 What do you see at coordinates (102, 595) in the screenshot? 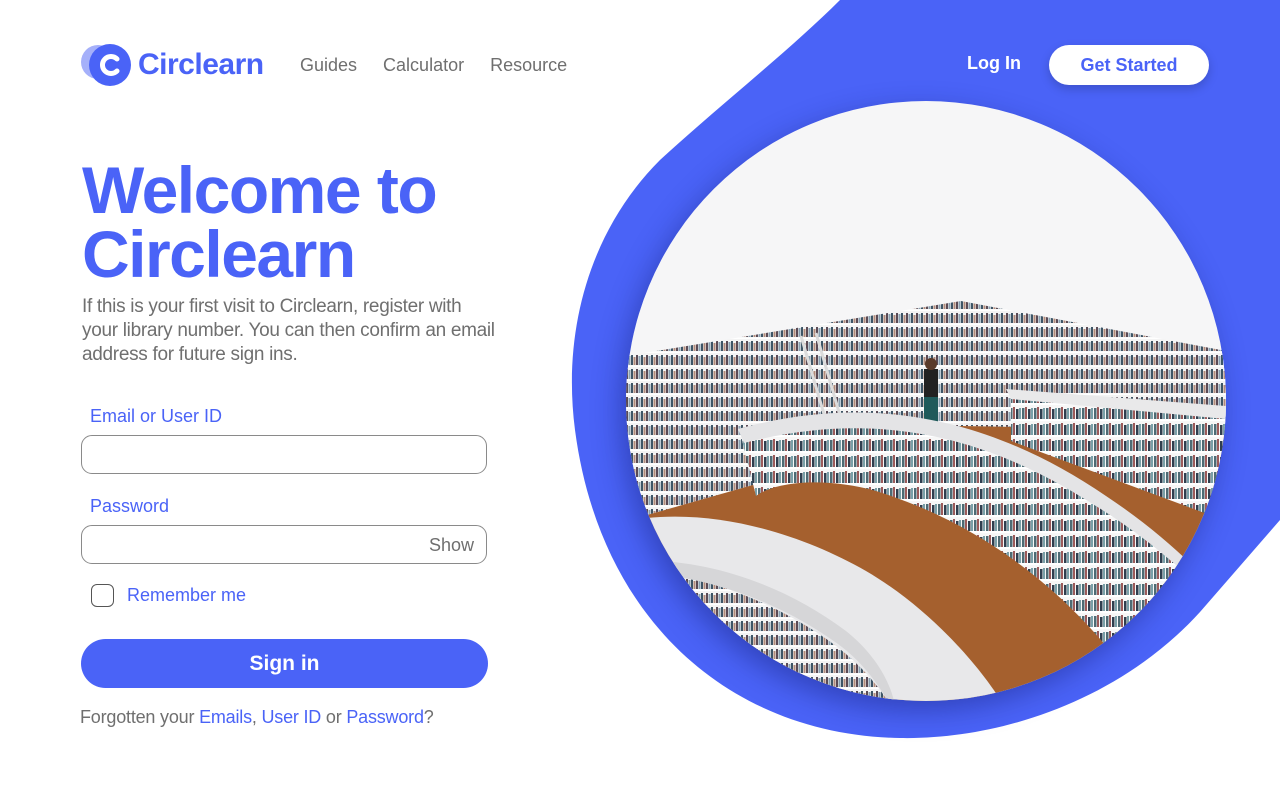
I see `remember-me-checkbox` at bounding box center [102, 595].